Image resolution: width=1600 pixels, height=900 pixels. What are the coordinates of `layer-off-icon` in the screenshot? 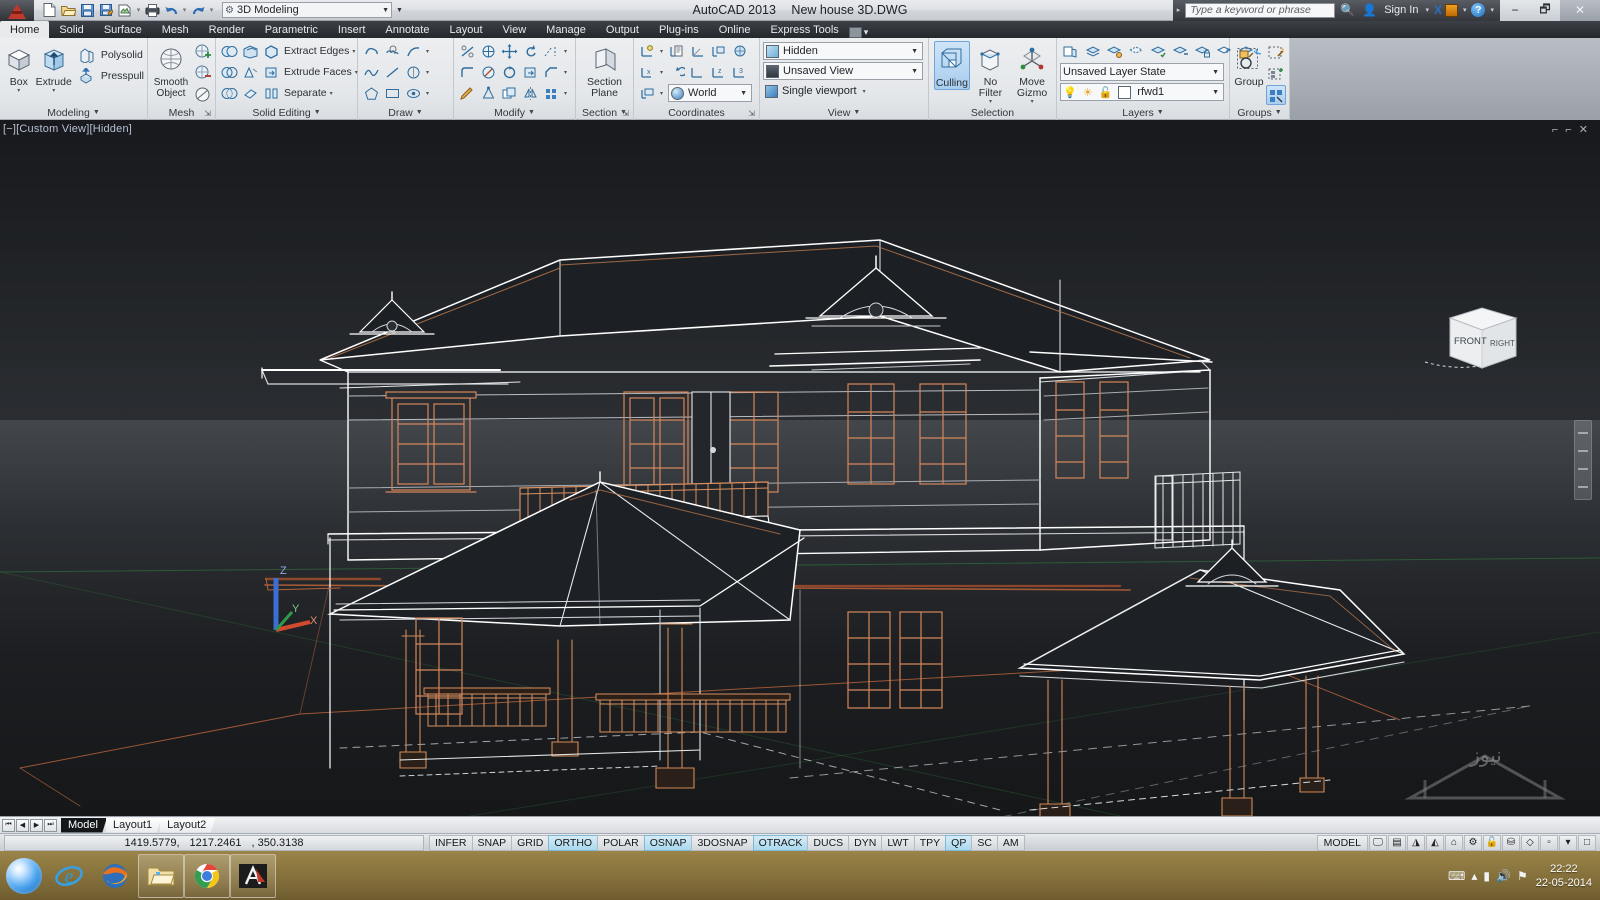 It's located at (1180, 51).